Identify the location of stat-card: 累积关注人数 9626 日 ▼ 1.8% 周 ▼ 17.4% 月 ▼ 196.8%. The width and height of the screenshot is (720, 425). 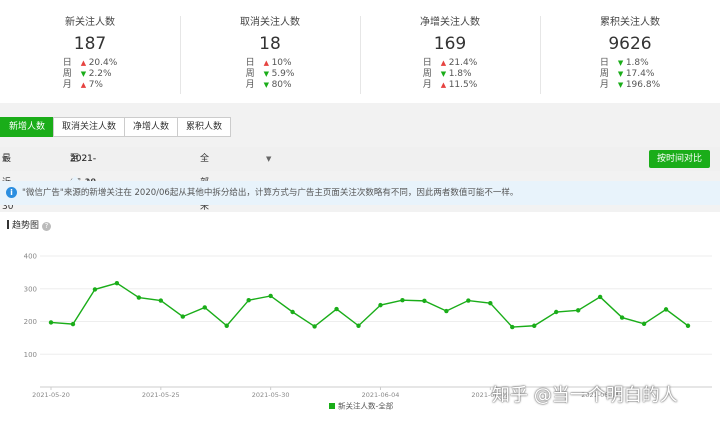
(630, 51).